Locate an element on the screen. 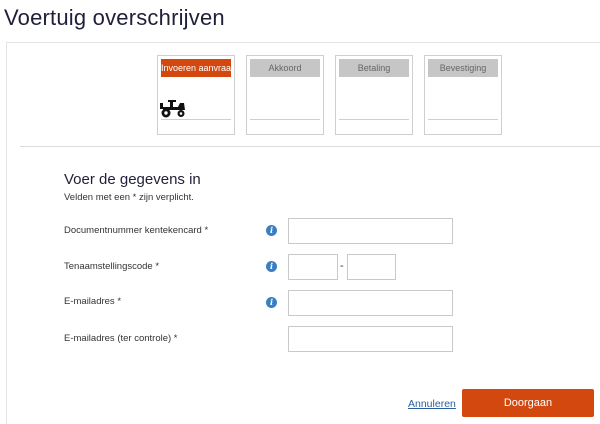 This screenshot has height=424, width=600. step-bevestiging: Bevestiging is located at coordinates (463, 95).